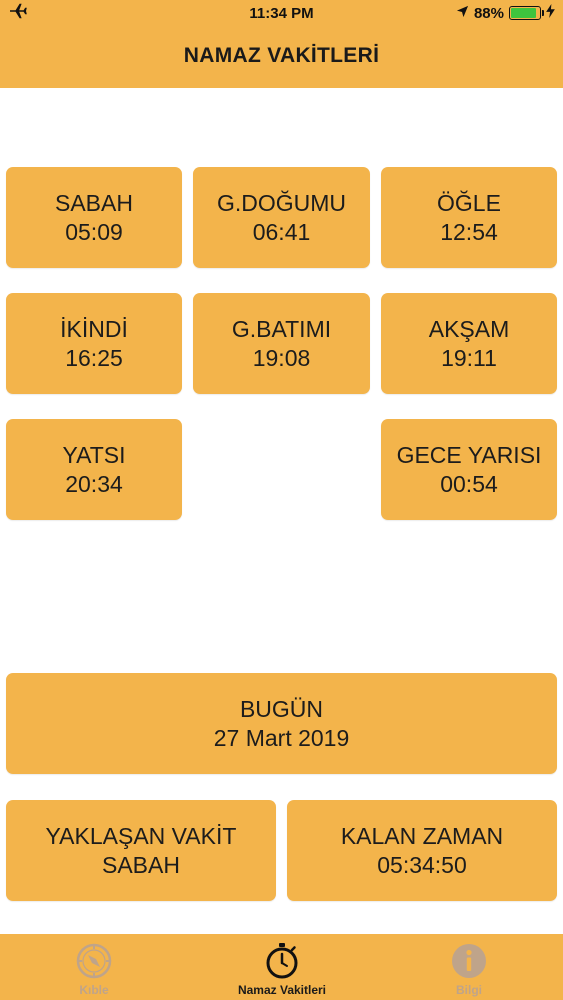  I want to click on prayer-time-yatsi: YATSI 20:34, so click(94, 469).